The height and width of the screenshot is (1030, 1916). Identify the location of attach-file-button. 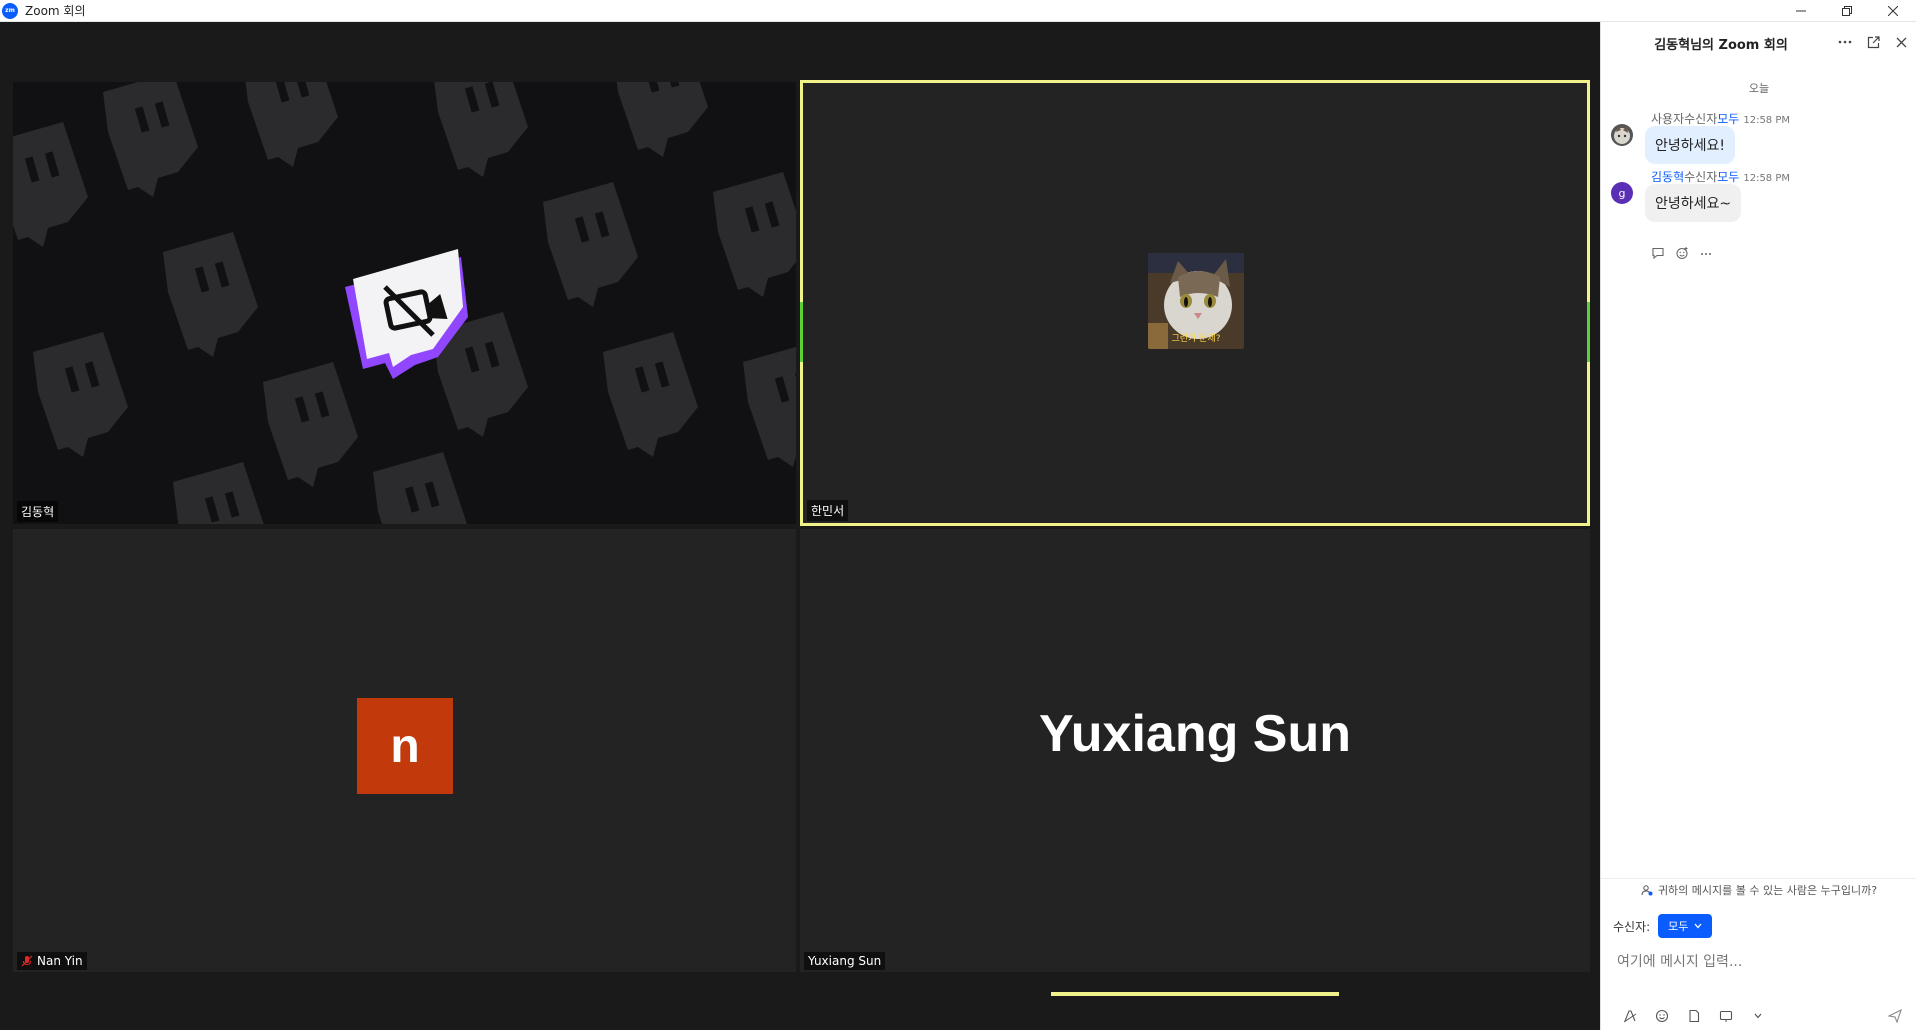
(1694, 1016).